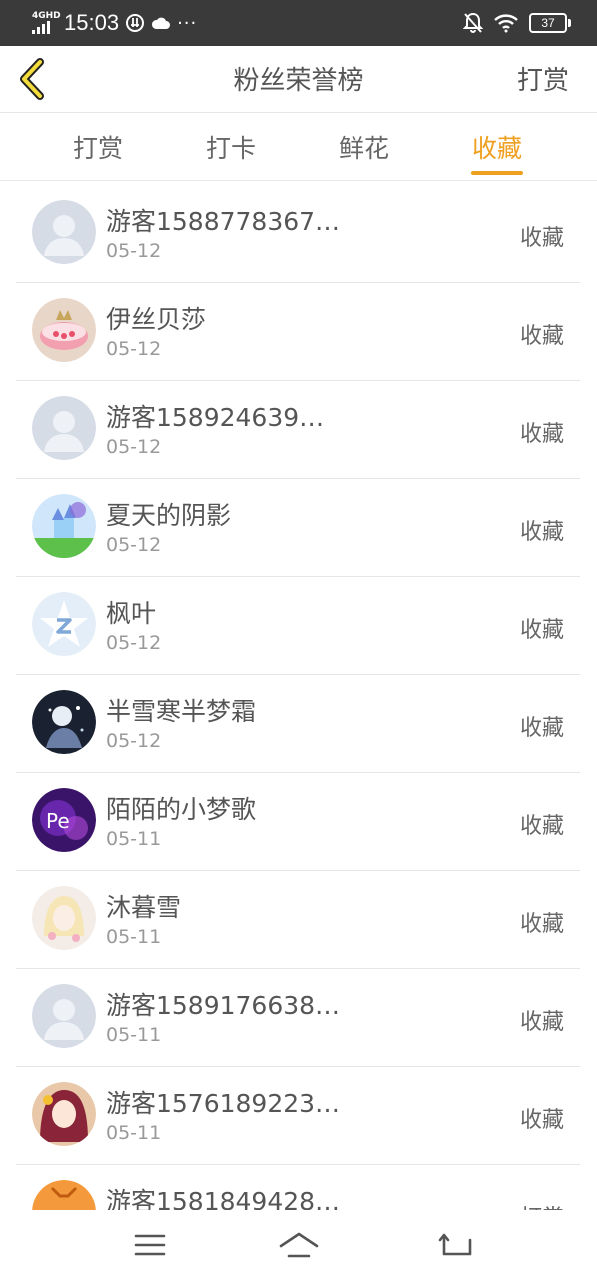  I want to click on menu-button, so click(150, 1245).